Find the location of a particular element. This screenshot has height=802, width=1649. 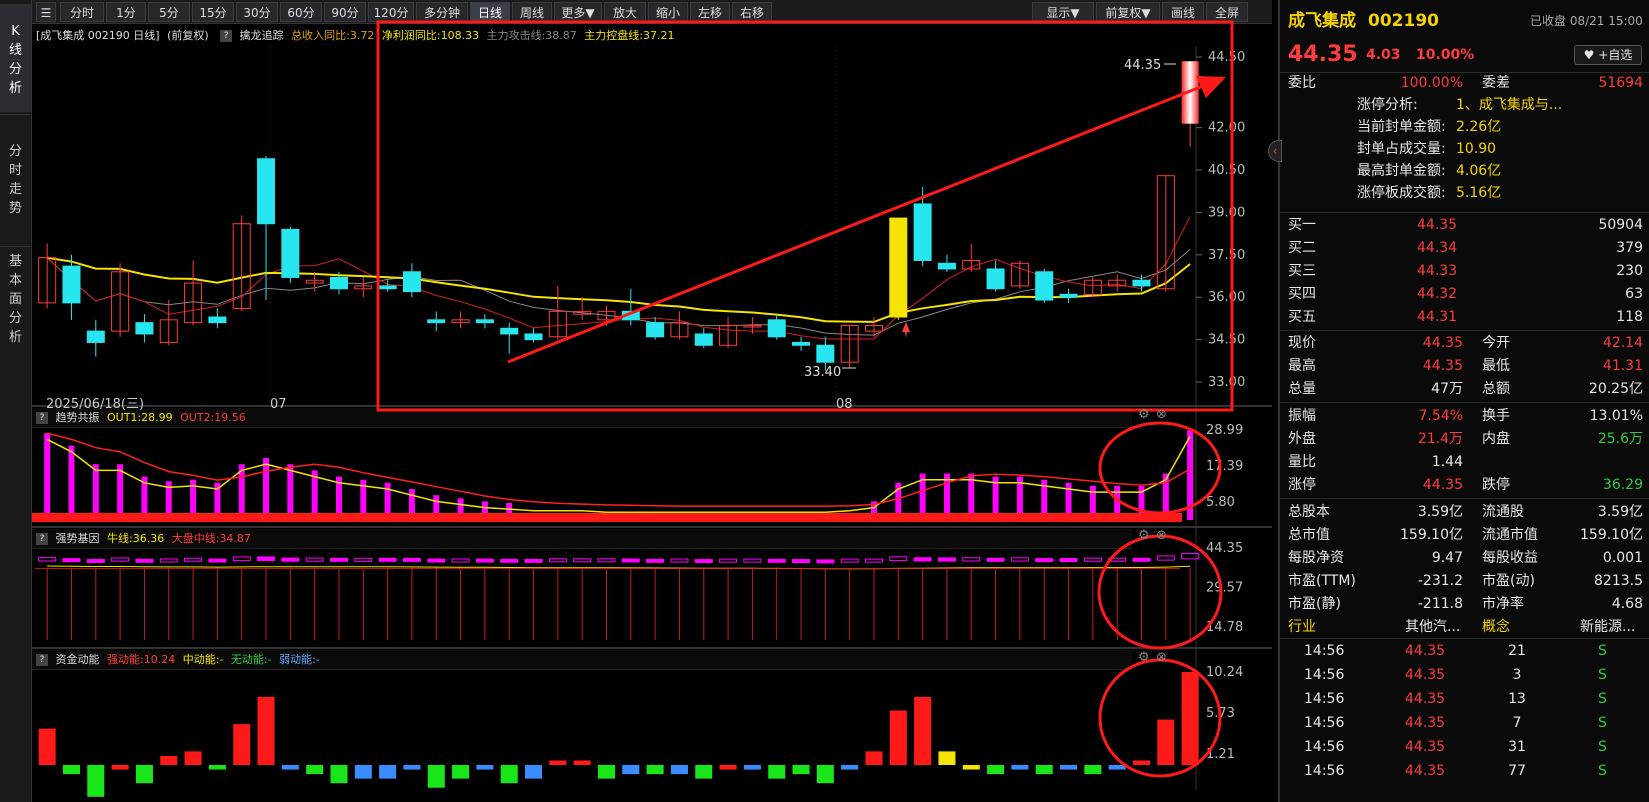

quote-label: 外盘 is located at coordinates (1302, 439).